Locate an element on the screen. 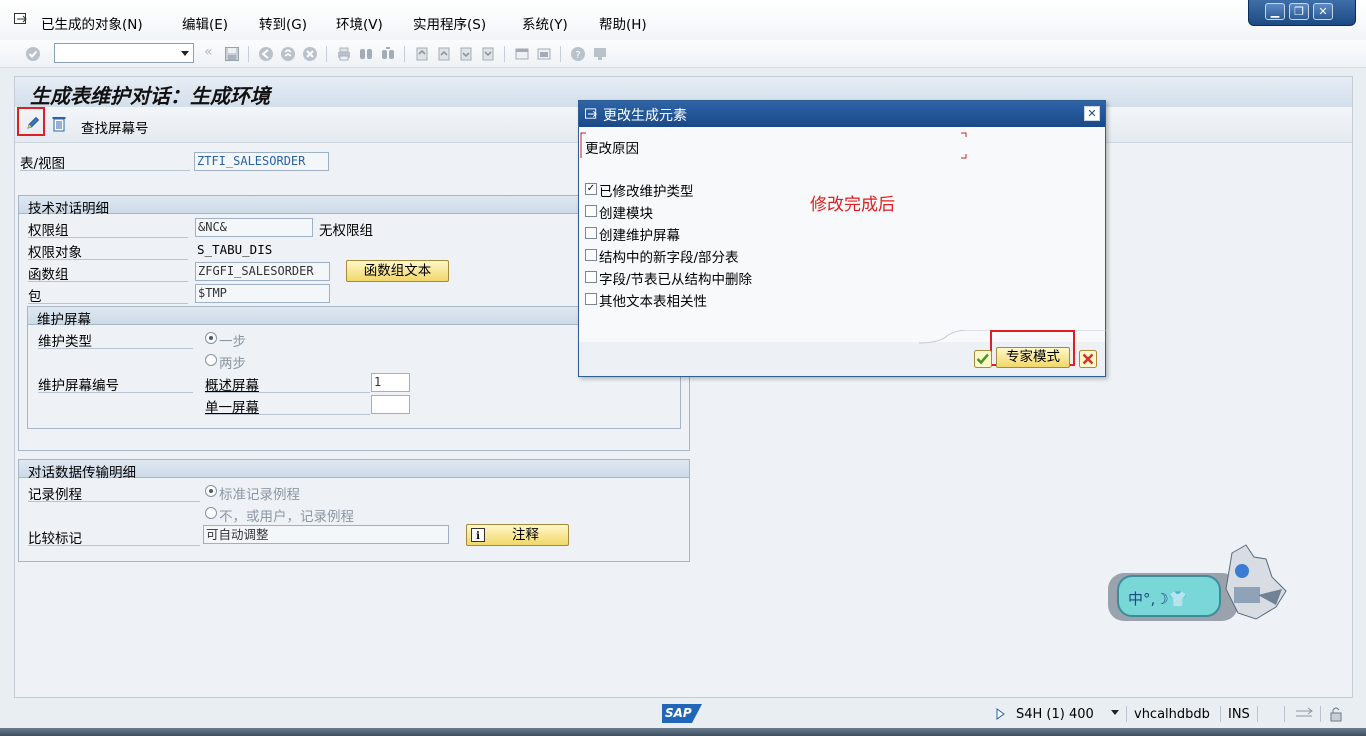  annotation-text: 修改完成后 is located at coordinates (852, 205).